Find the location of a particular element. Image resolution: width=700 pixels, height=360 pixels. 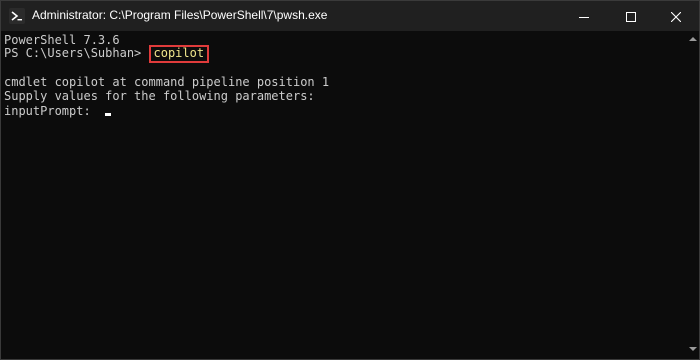

minimize-button is located at coordinates (584, 16).